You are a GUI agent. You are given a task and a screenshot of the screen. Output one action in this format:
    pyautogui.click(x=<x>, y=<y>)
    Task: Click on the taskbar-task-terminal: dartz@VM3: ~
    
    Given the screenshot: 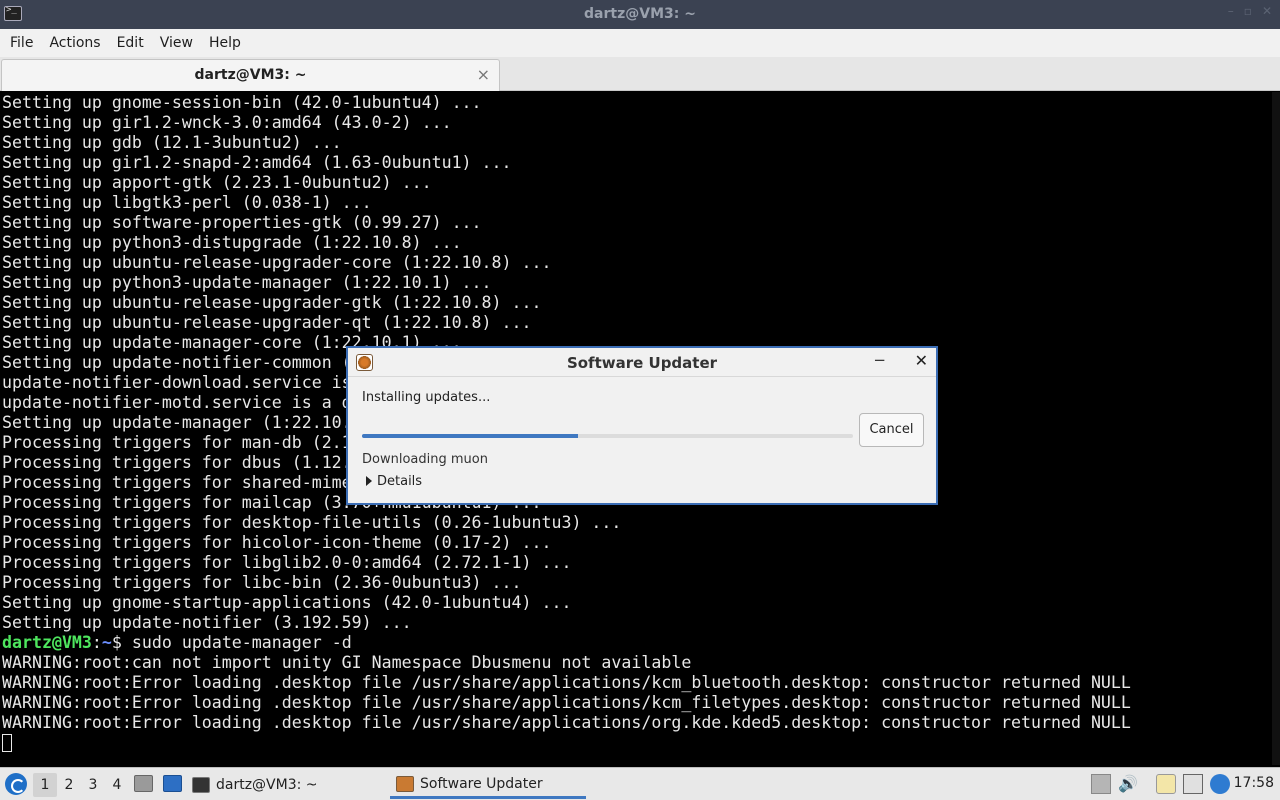 What is the action you would take?
    pyautogui.click(x=255, y=785)
    